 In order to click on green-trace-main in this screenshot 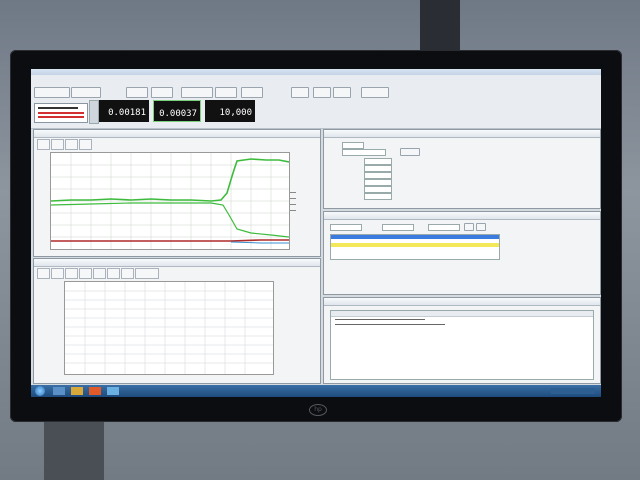, I will do `click(170, 180)`.